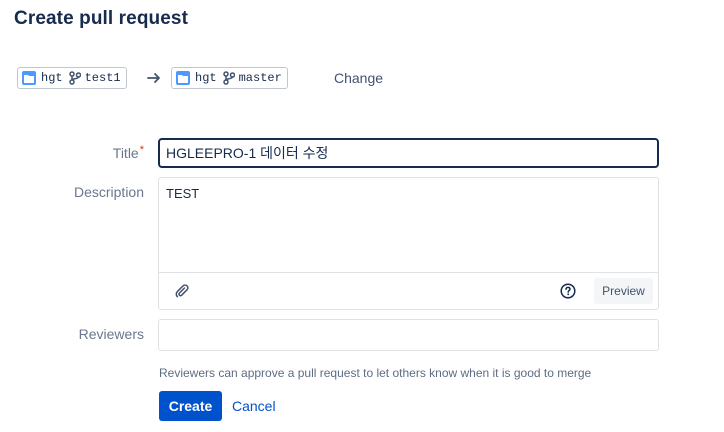  Describe the element at coordinates (206, 78) in the screenshot. I see `destination-repo-name: hgt` at that location.